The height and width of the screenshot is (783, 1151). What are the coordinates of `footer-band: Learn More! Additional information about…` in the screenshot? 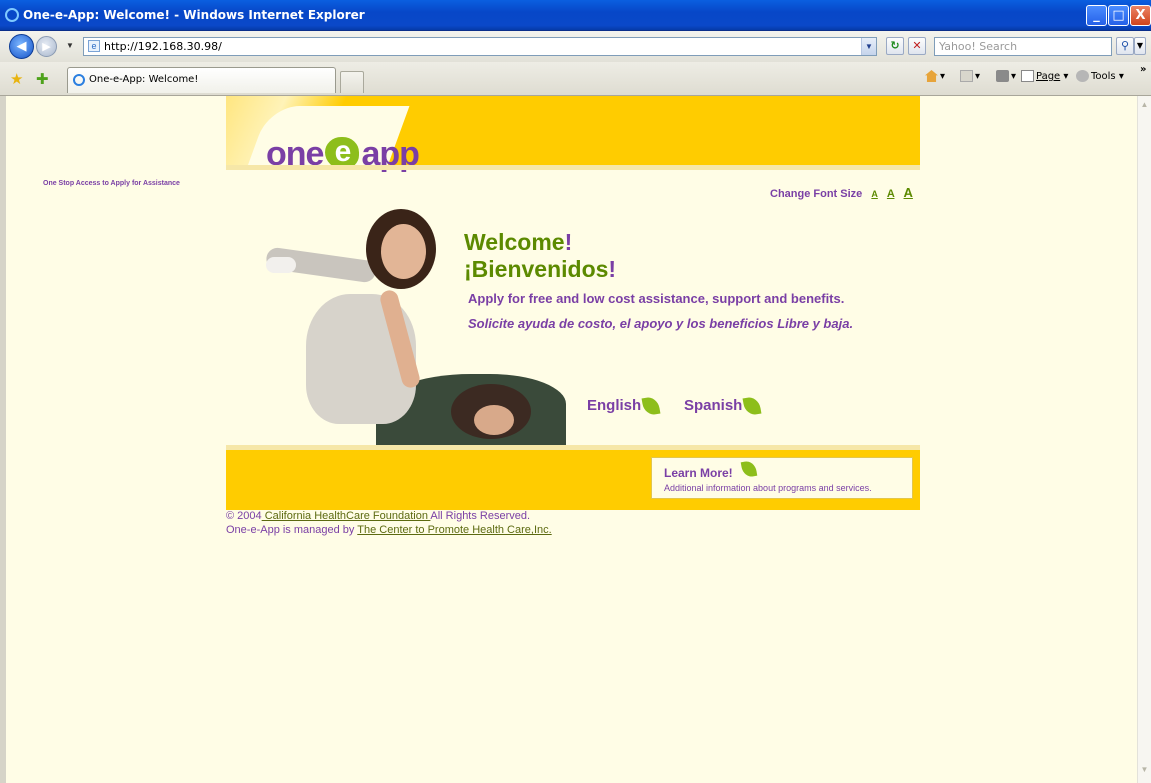 It's located at (573, 480).